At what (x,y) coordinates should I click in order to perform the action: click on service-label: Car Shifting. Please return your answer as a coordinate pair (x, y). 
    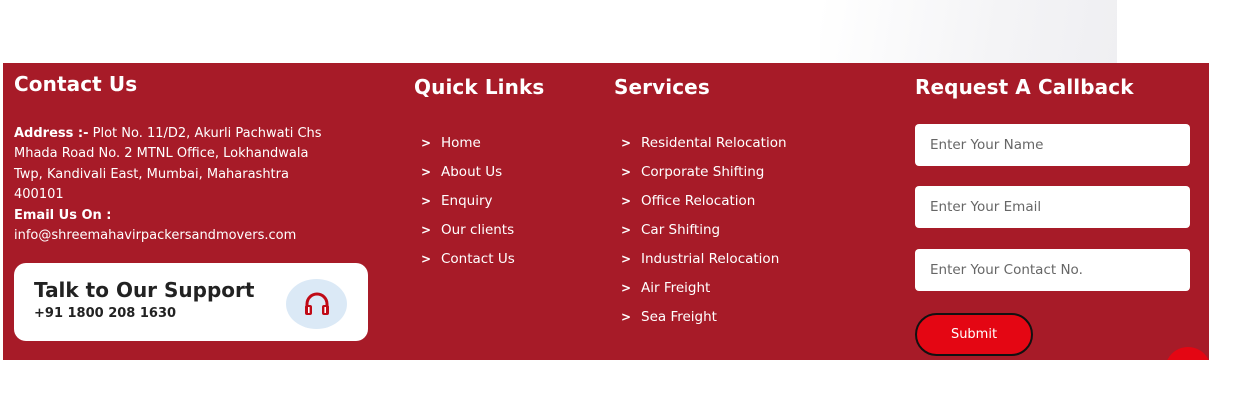
    Looking at the image, I should click on (681, 230).